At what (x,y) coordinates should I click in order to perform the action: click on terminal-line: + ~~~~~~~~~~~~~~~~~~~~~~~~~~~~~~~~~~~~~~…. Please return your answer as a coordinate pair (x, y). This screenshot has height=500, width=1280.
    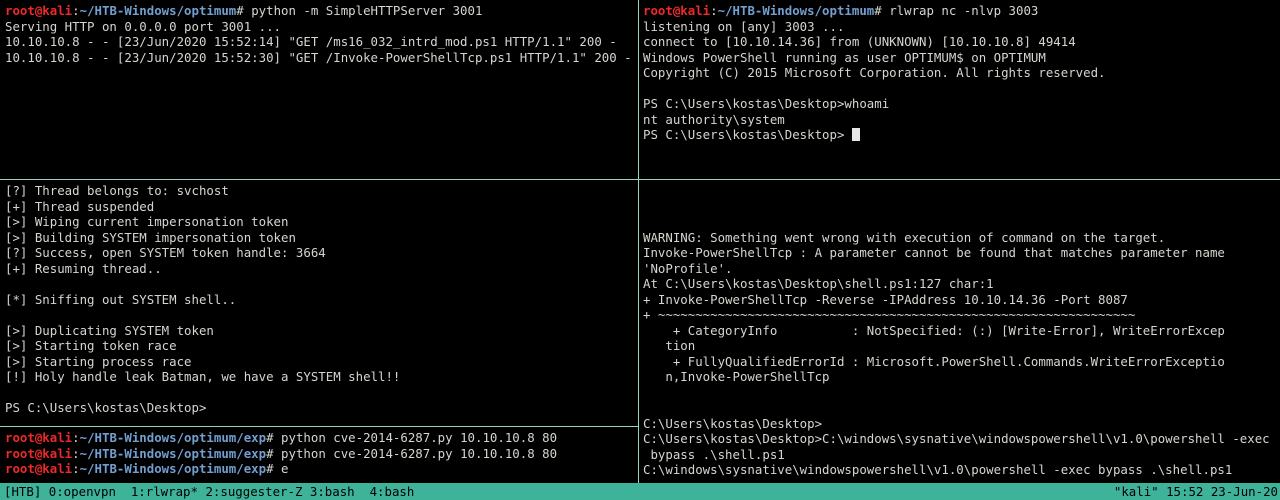
    Looking at the image, I should click on (961, 315).